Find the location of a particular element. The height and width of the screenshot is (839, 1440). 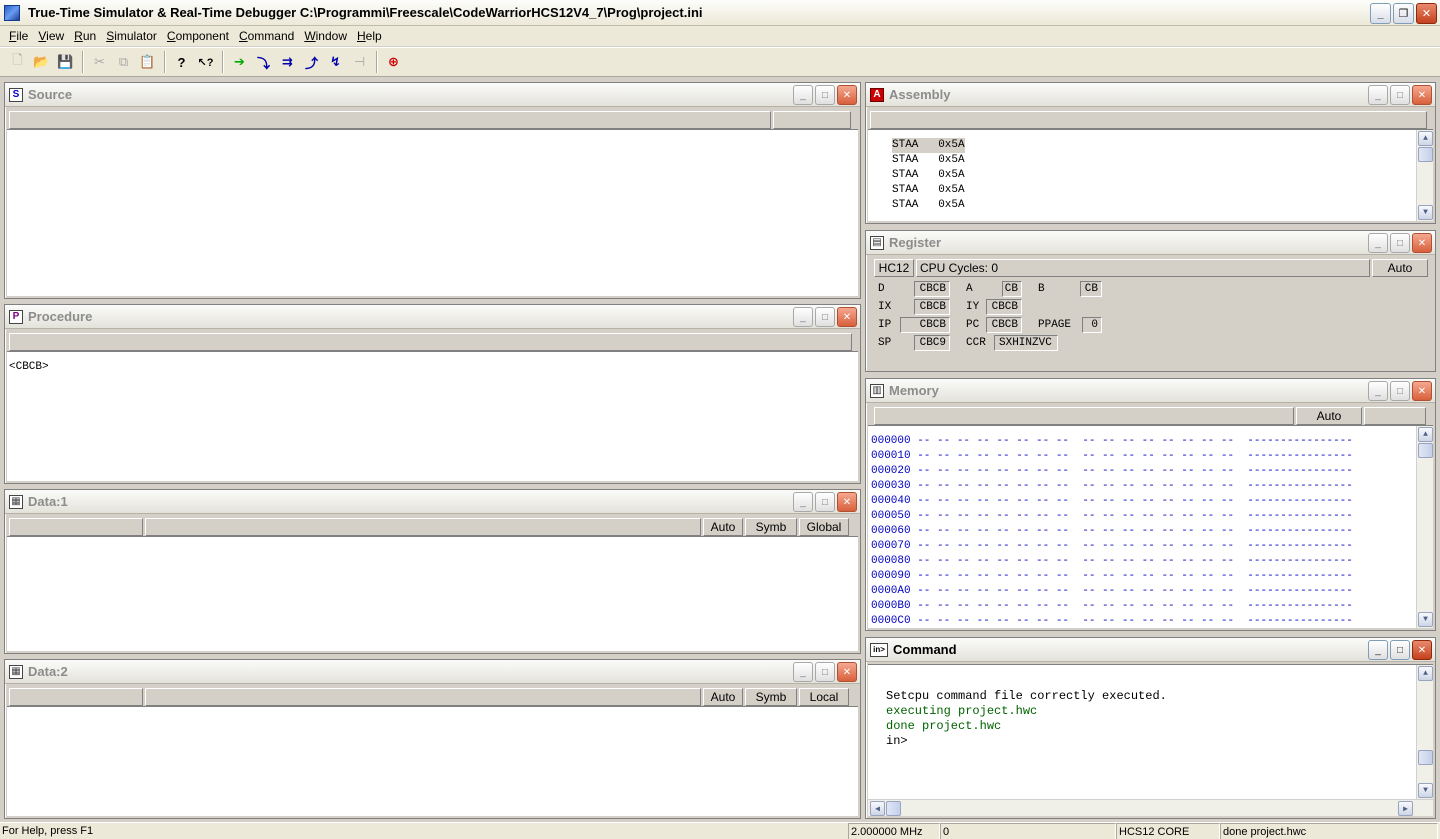

menu-command: Command is located at coordinates (266, 36).